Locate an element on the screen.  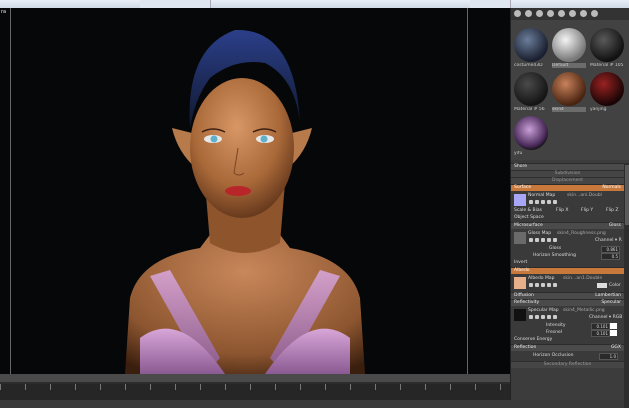
window-titlebar is located at coordinates (314, 4).